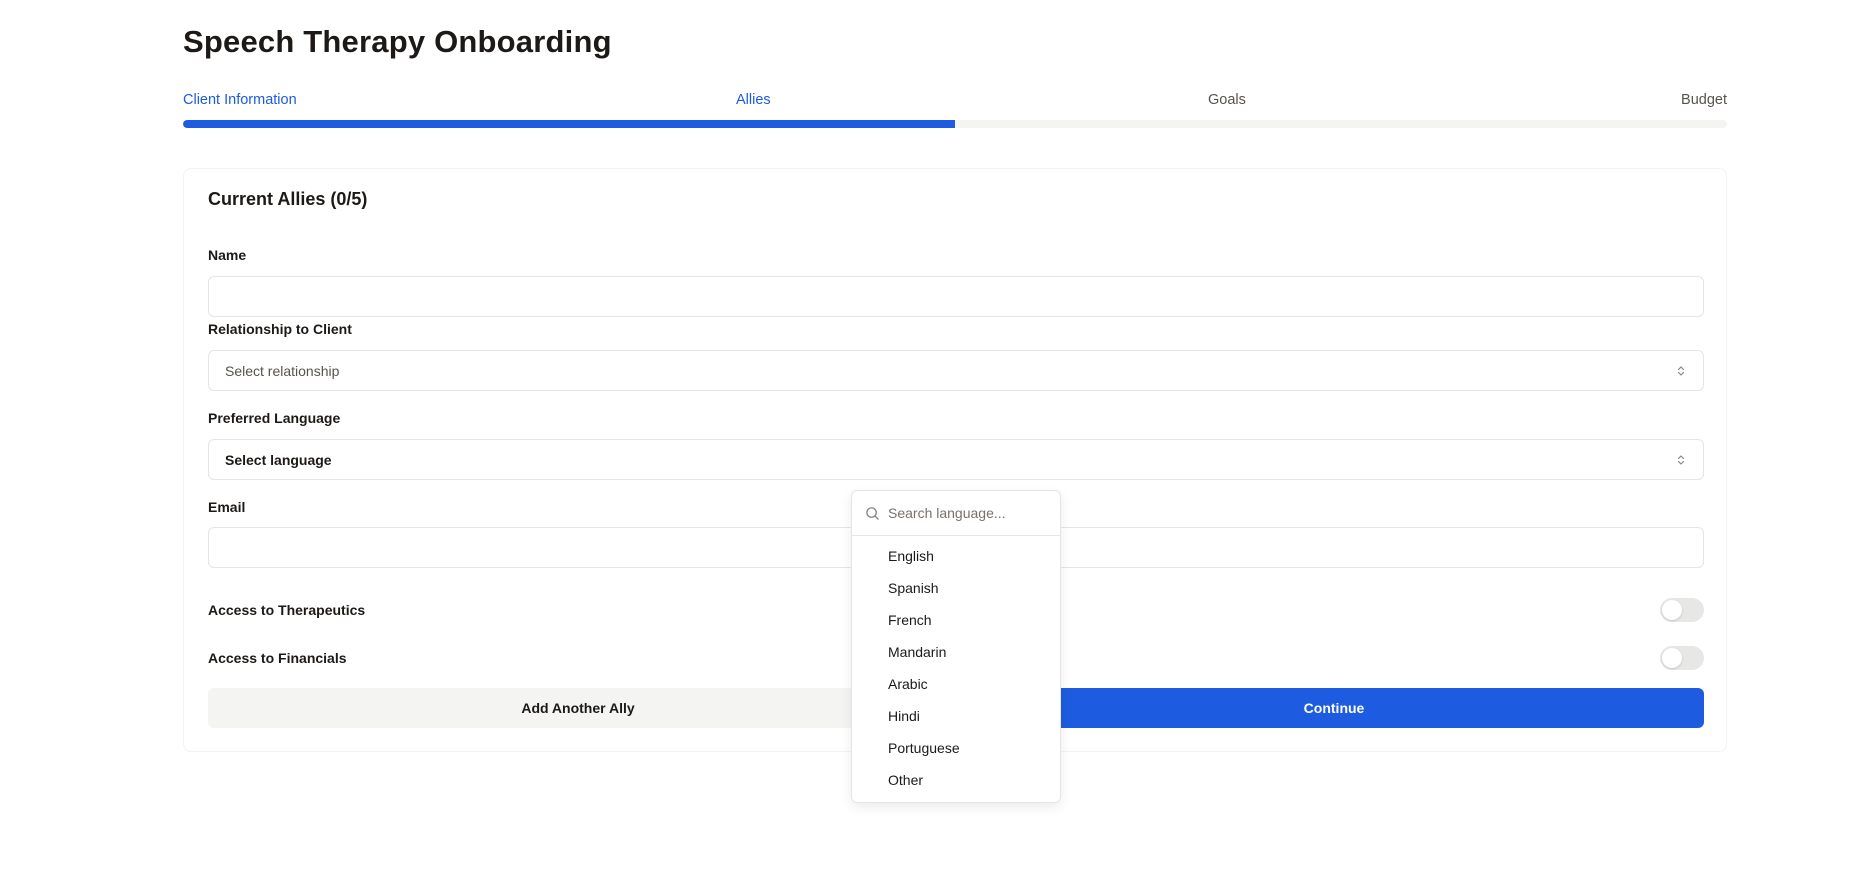  I want to click on step-goals: Goals, so click(1227, 100).